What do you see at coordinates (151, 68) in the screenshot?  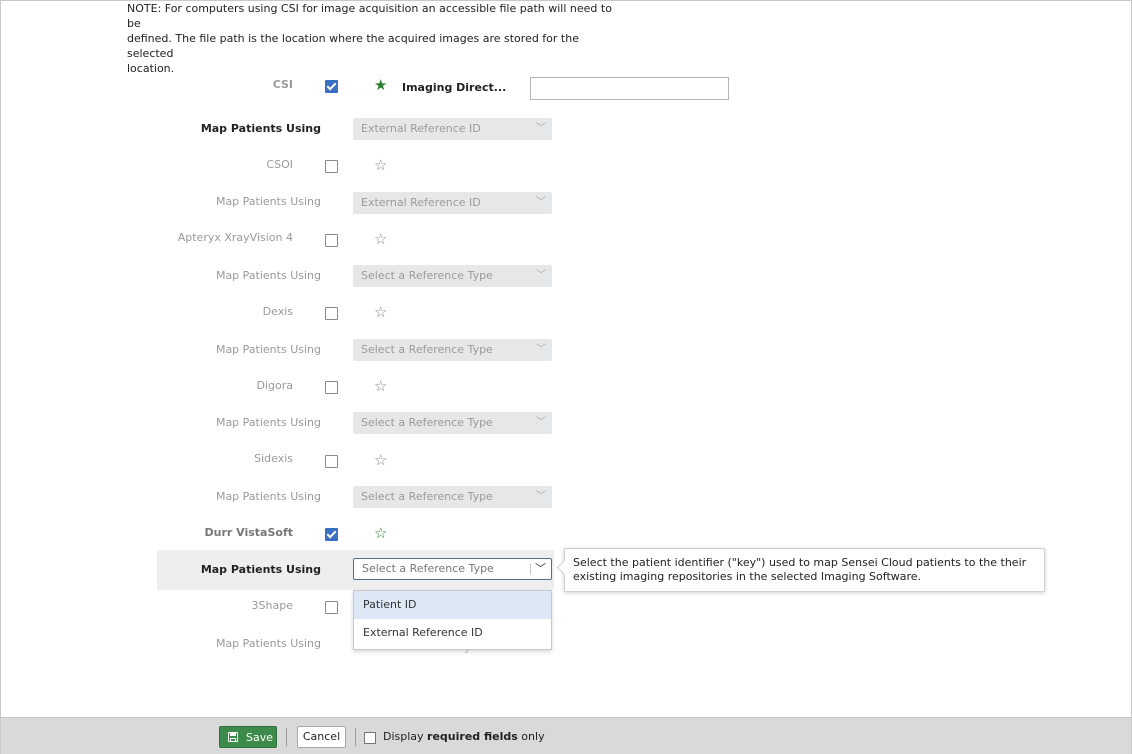 I see `note-line: location.` at bounding box center [151, 68].